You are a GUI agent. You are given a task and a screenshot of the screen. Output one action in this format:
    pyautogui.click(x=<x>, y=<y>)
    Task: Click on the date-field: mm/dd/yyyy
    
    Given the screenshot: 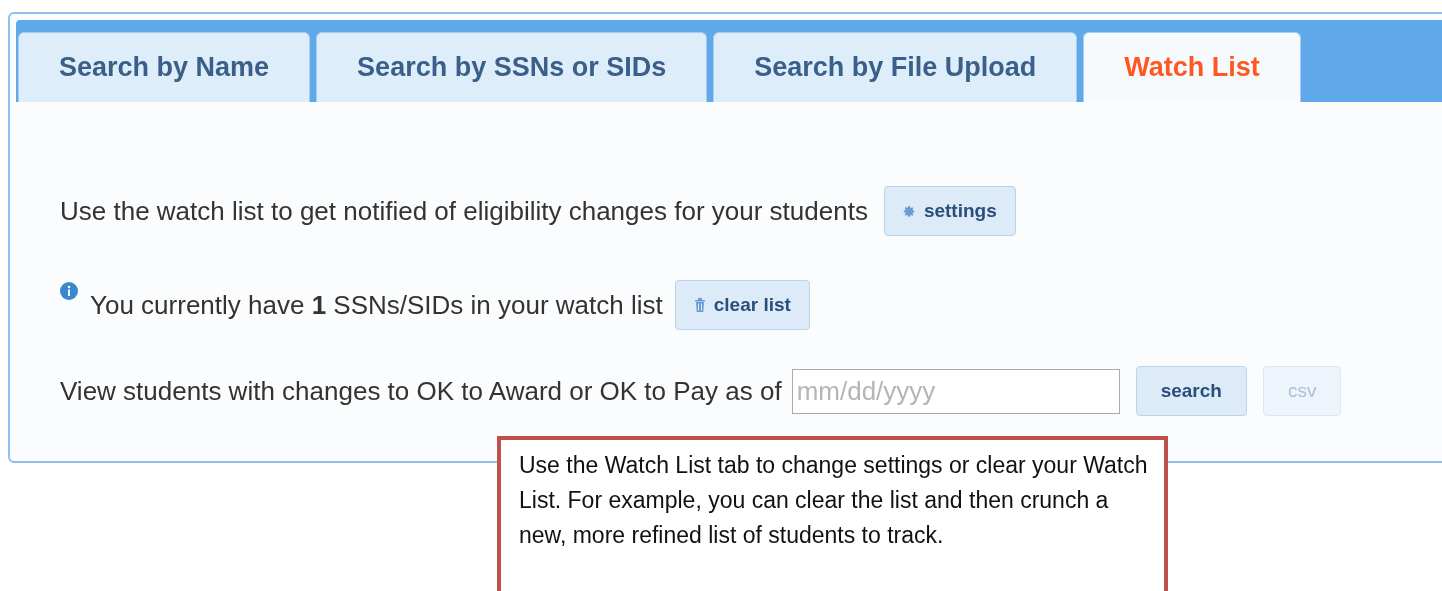 What is the action you would take?
    pyautogui.click(x=955, y=391)
    